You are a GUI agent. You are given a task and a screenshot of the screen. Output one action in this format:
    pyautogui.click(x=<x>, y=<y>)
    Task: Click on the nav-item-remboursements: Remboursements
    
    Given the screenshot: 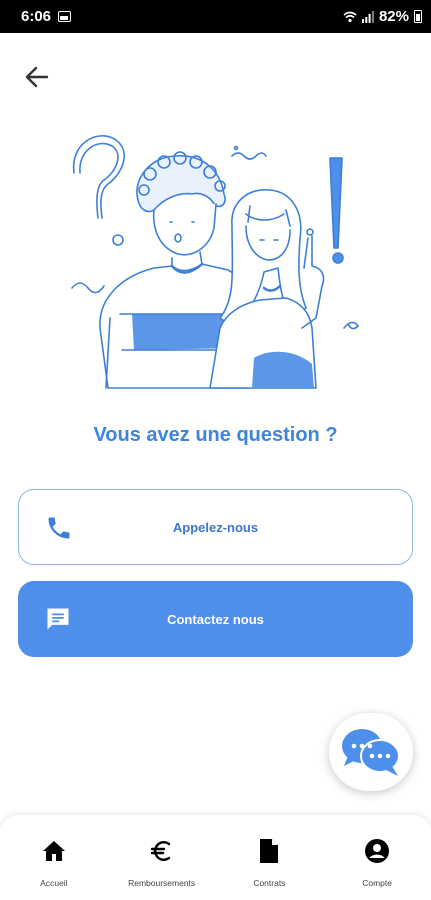 What is the action you would take?
    pyautogui.click(x=162, y=857)
    